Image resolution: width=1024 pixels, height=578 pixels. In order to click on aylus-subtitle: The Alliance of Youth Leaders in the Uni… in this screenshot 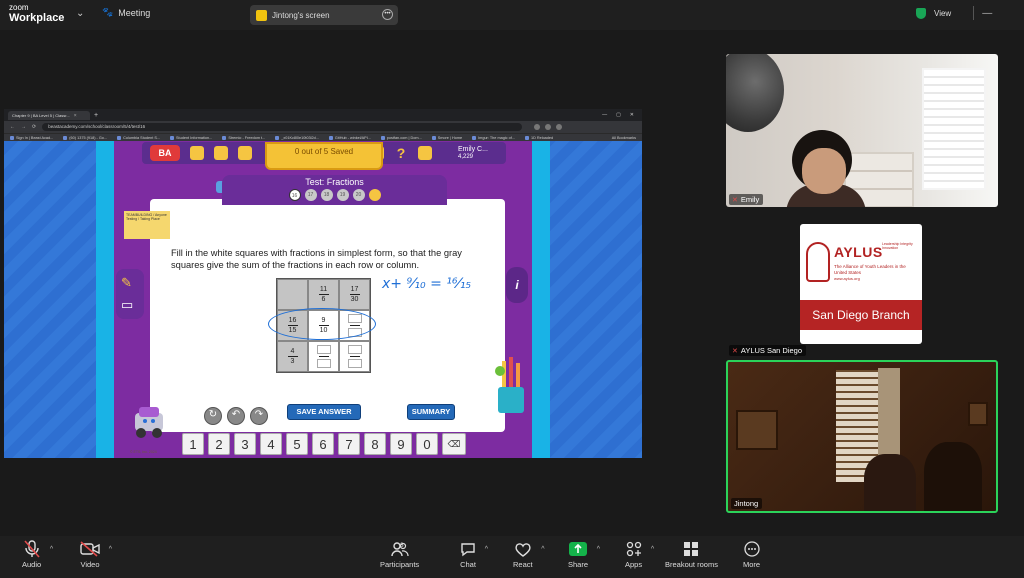, I will do `click(870, 269)`.